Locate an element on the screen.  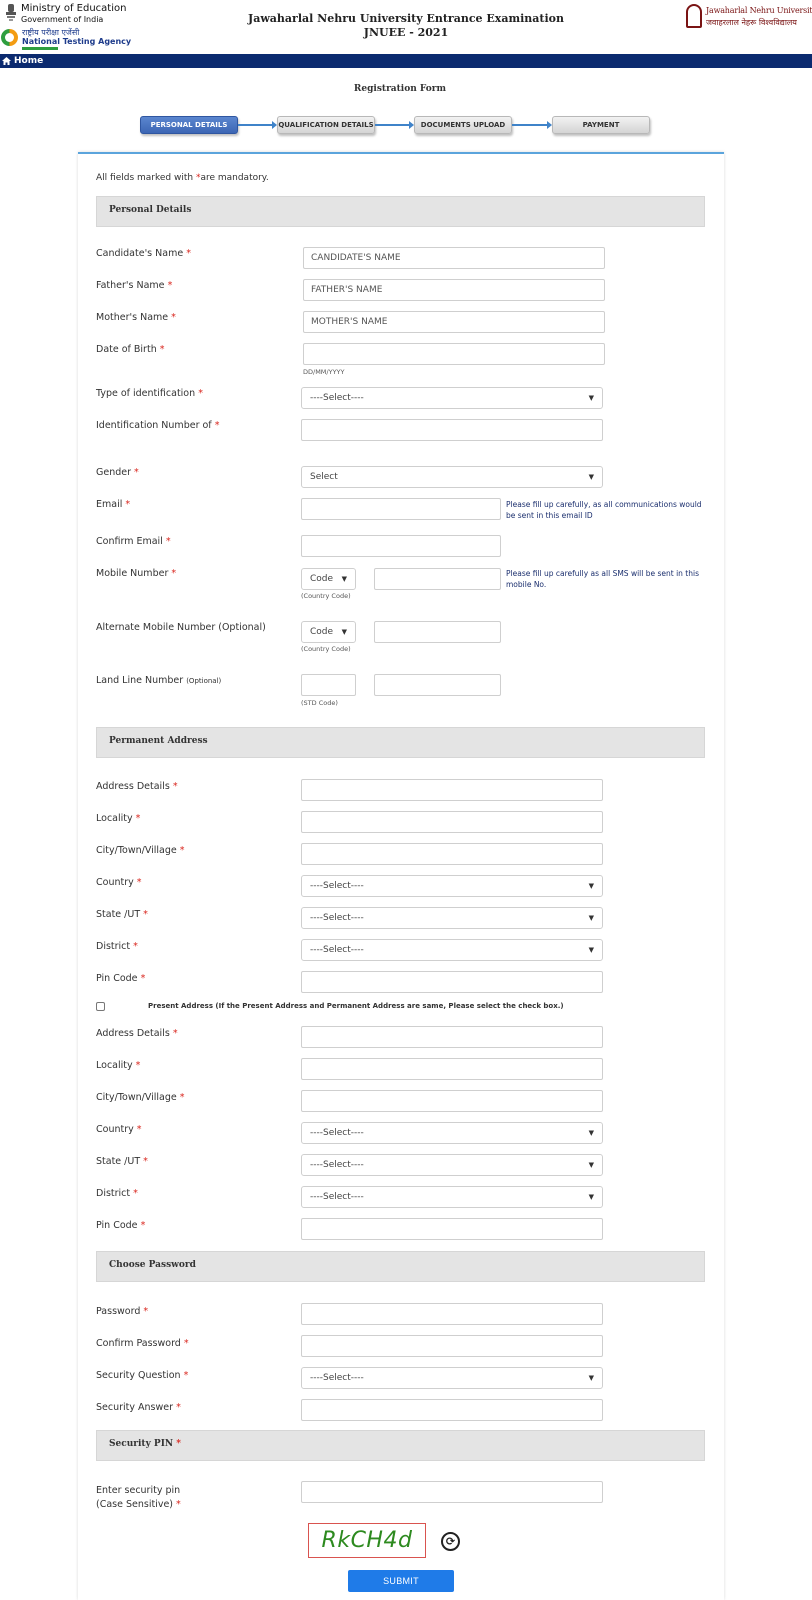
label-text: Gender is located at coordinates (114, 472).